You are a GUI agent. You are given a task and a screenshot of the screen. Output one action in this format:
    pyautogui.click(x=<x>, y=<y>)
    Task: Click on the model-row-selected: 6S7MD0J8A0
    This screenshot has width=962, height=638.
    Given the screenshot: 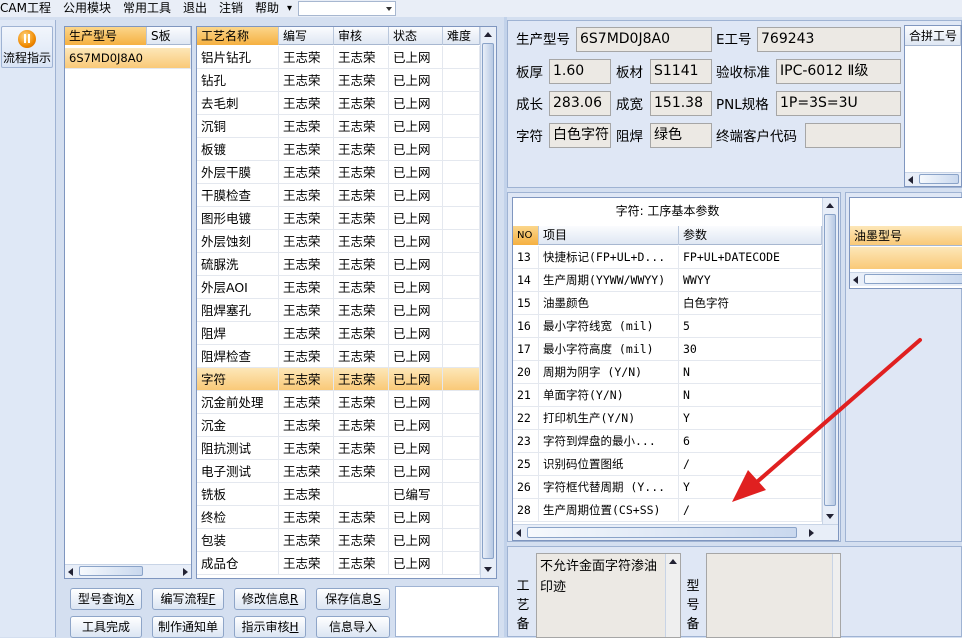 What is the action you would take?
    pyautogui.click(x=128, y=58)
    